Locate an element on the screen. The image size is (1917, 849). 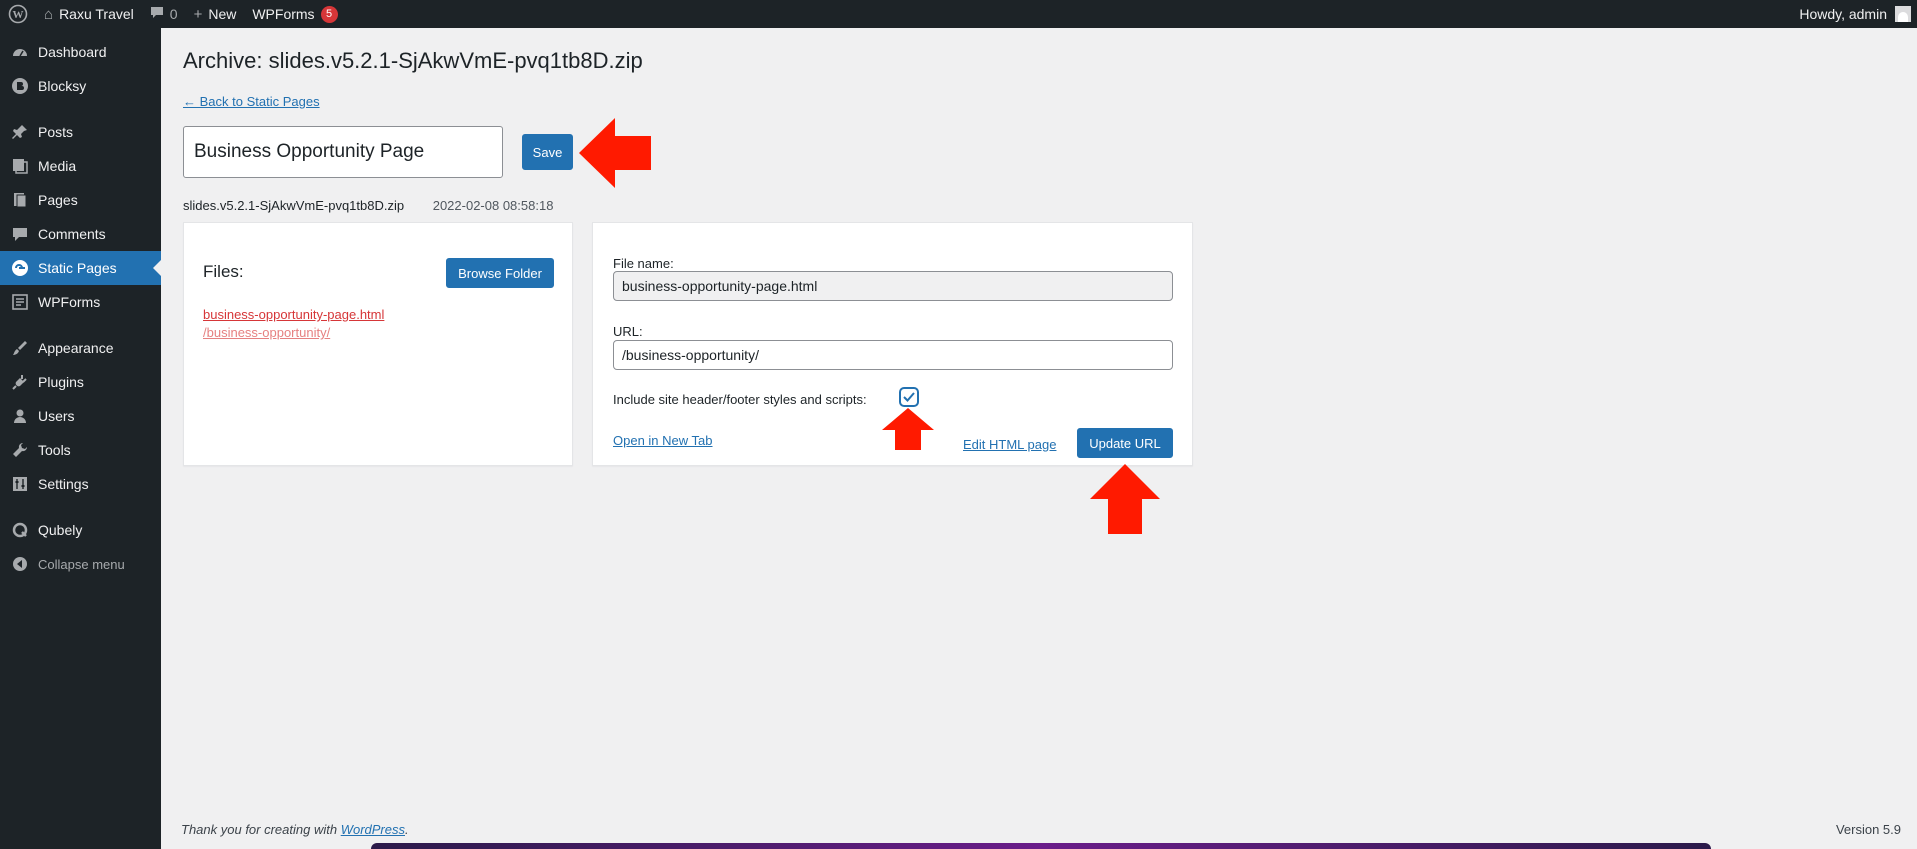
footer-thanks-suffix: . is located at coordinates (407, 829).